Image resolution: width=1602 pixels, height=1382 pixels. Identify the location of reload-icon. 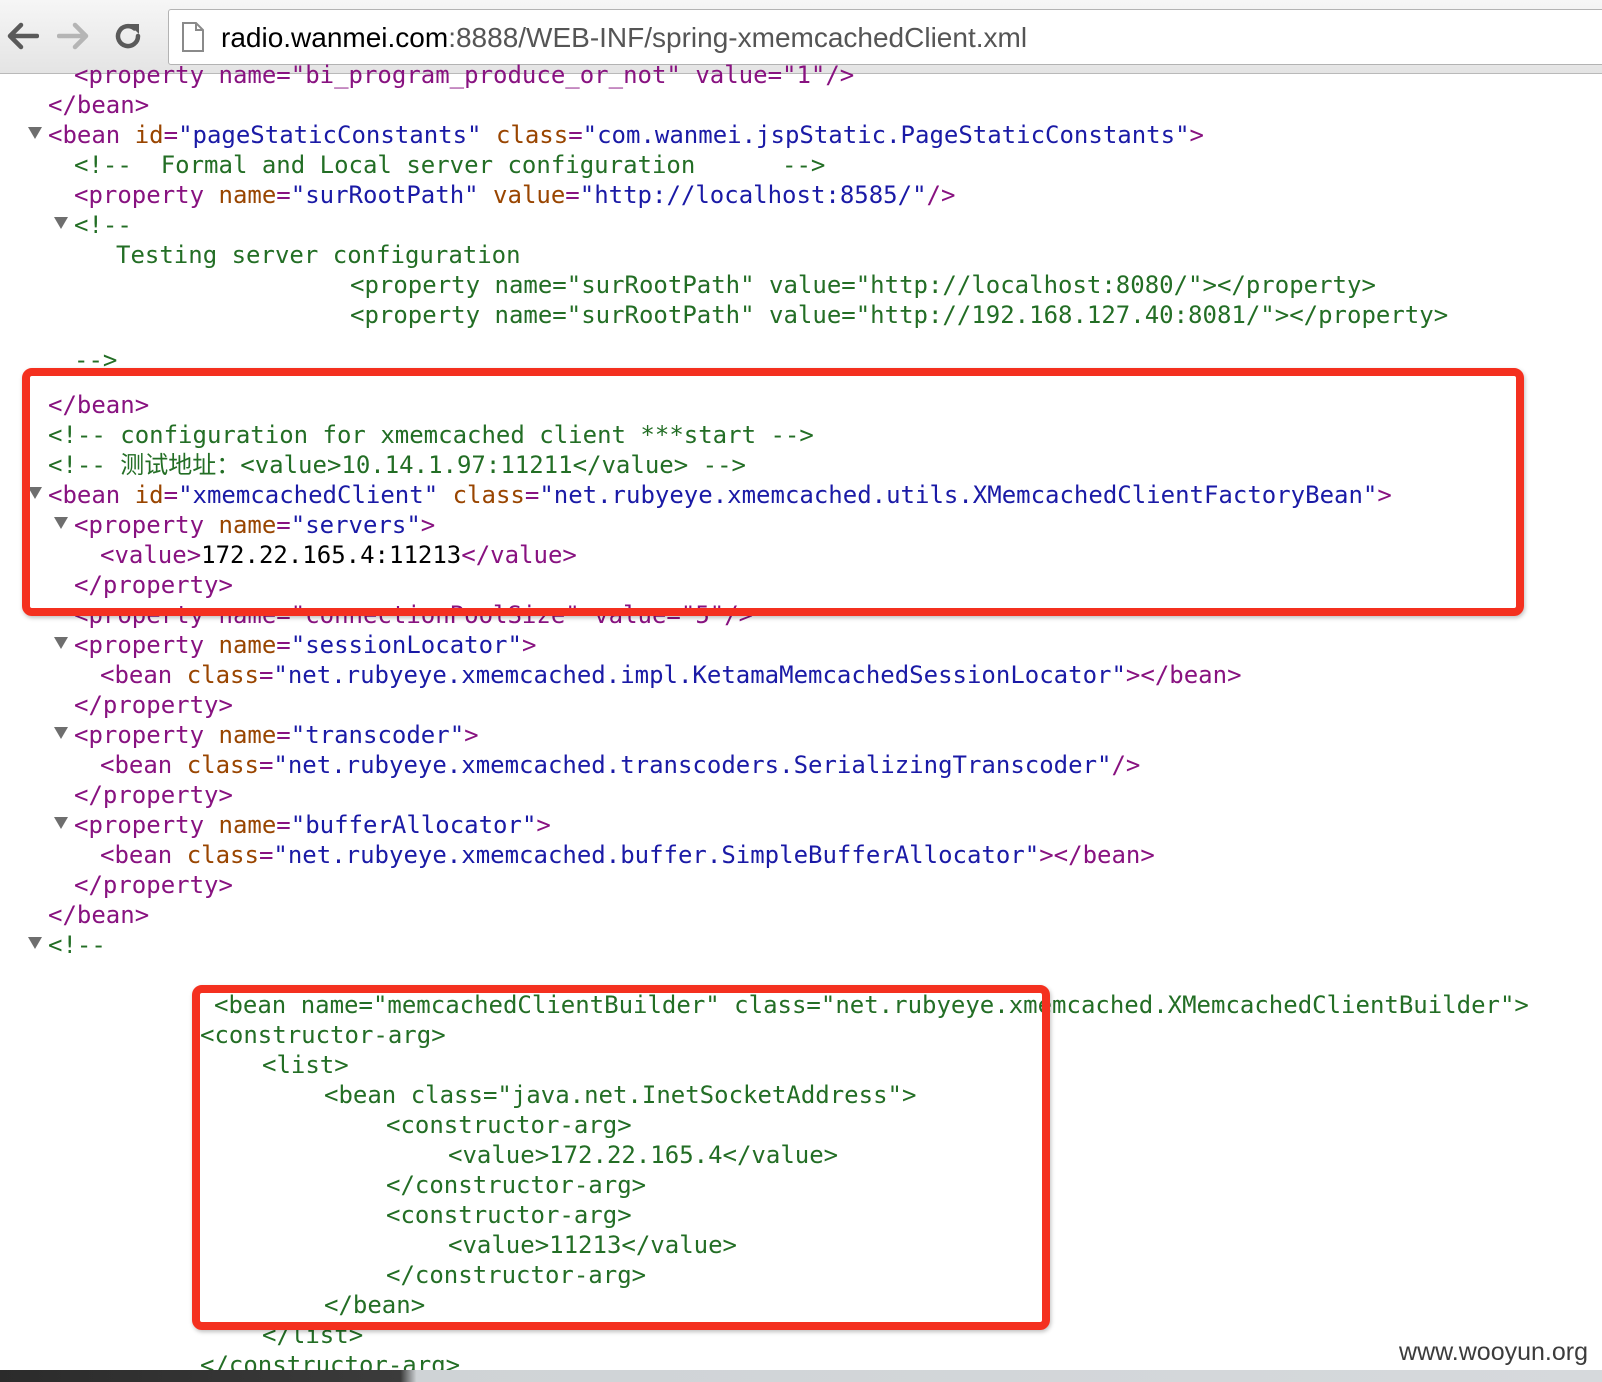
(128, 36).